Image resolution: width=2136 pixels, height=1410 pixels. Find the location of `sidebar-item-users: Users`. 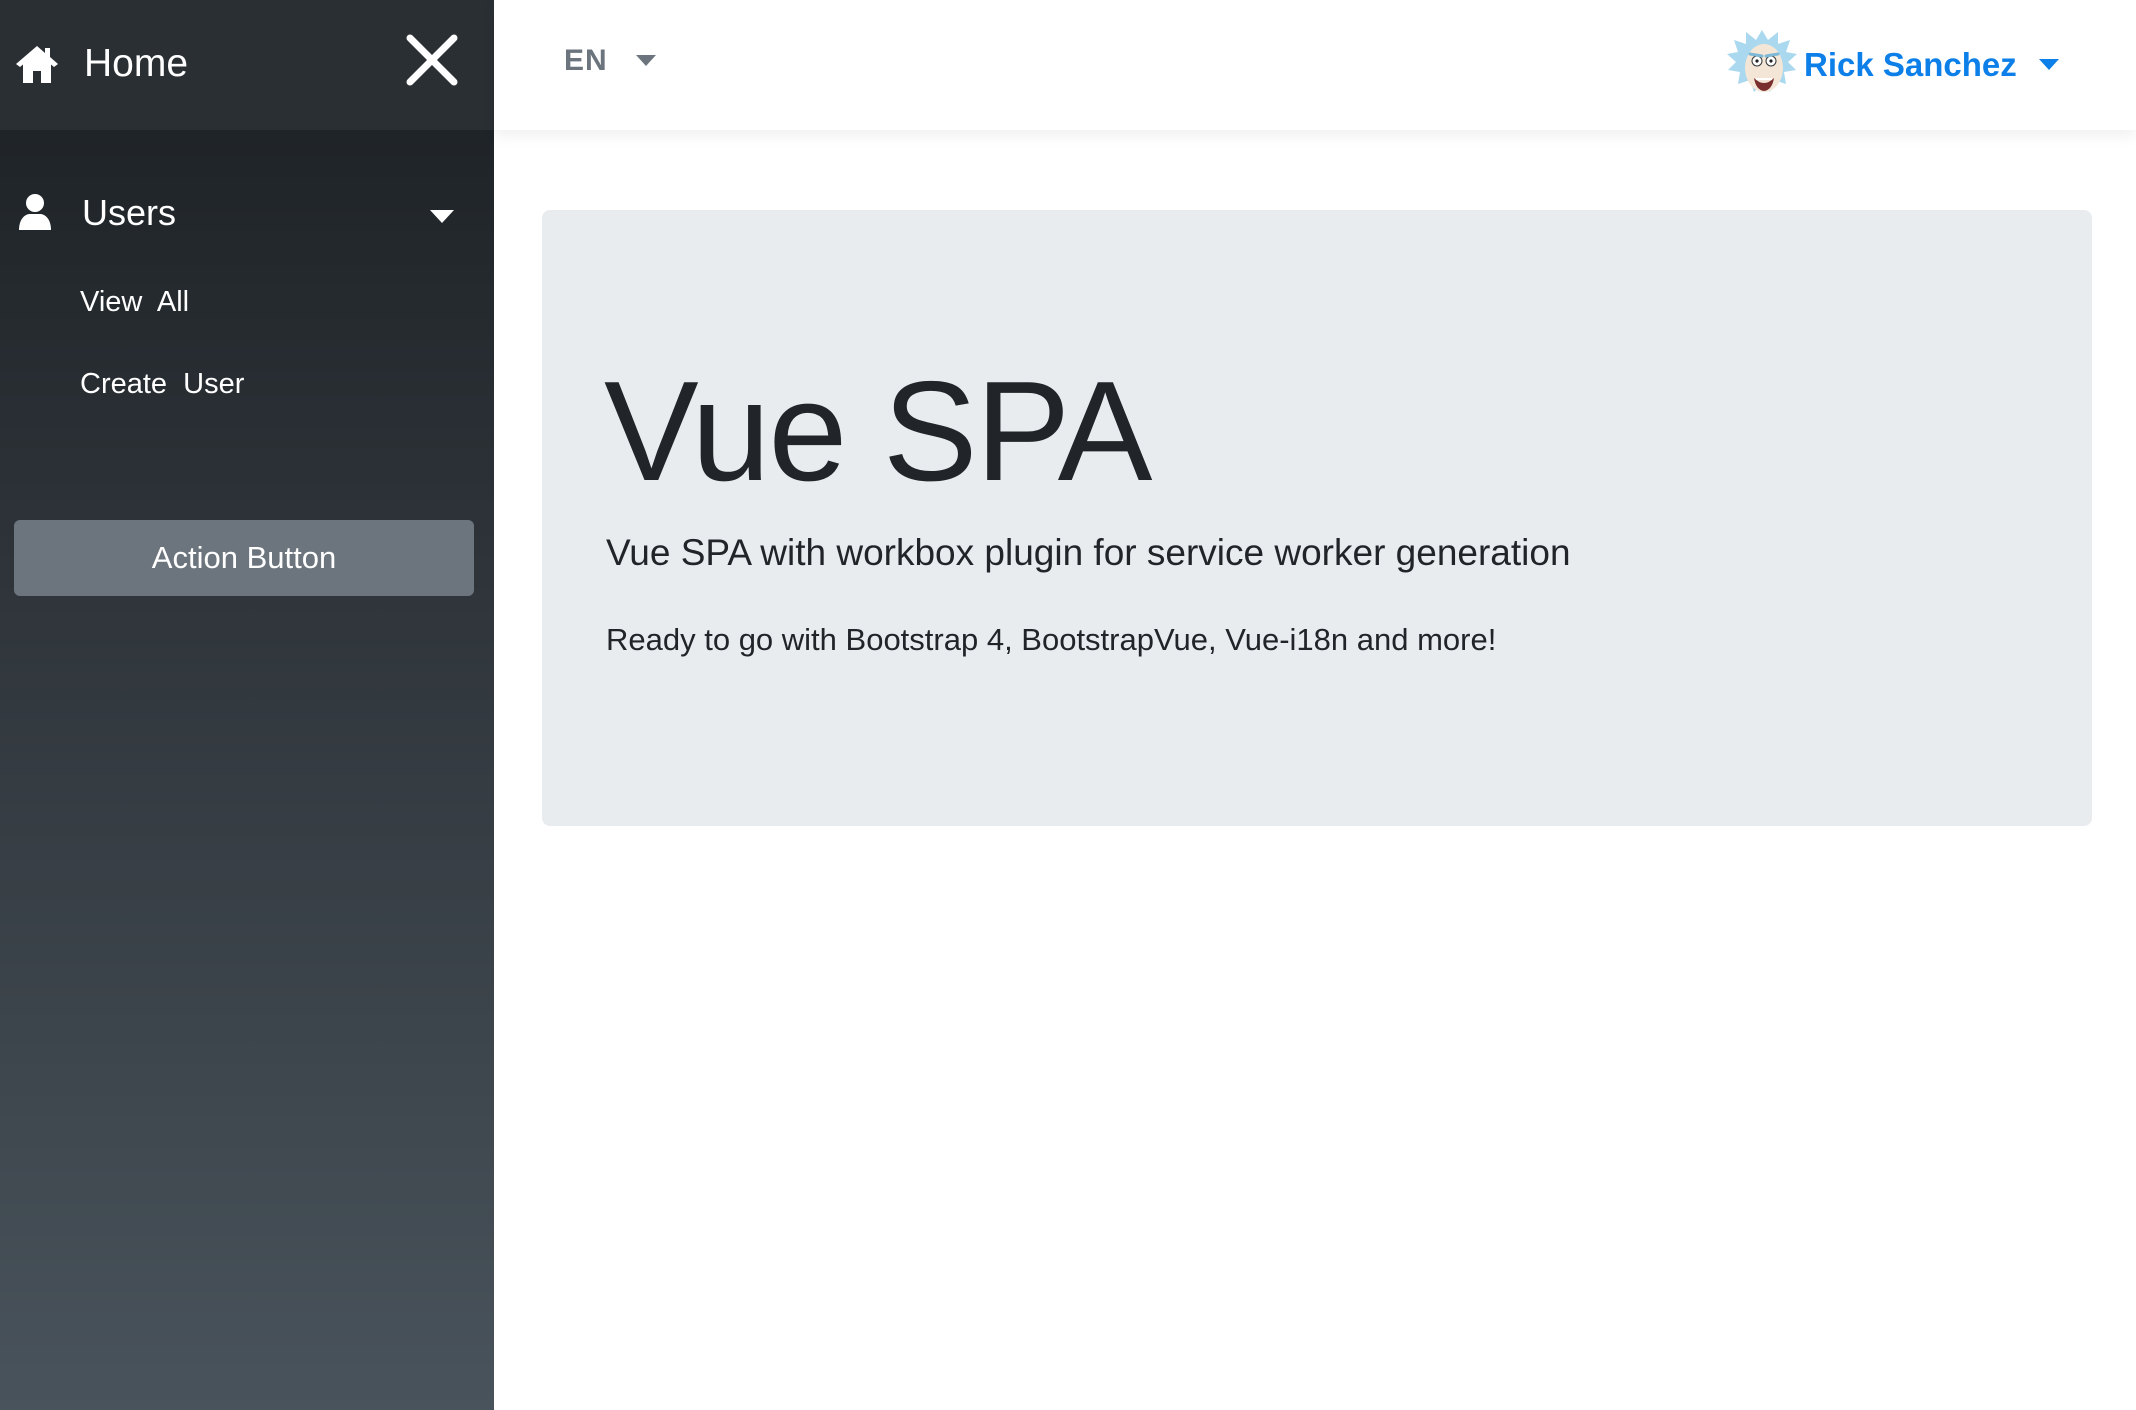

sidebar-item-users: Users is located at coordinates (247, 215).